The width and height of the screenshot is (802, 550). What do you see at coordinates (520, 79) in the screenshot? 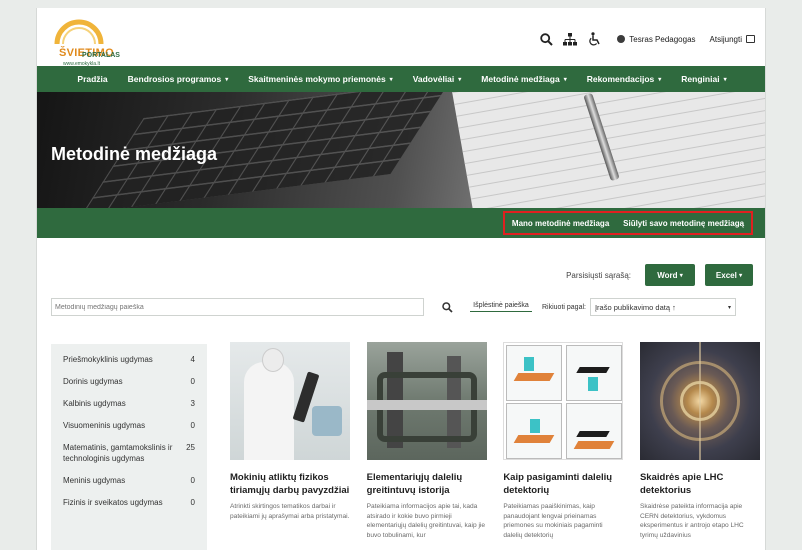
I see `nav-label: Metodinė medžiaga` at bounding box center [520, 79].